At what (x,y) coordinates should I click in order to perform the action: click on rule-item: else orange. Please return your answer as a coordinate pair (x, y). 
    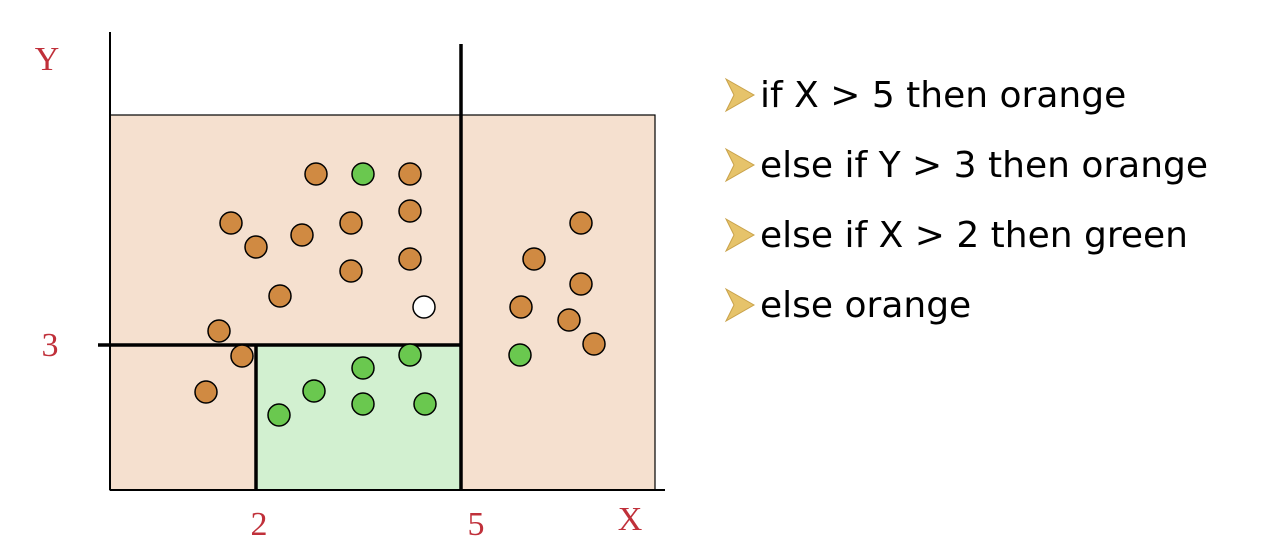
    Looking at the image, I should click on (965, 305).